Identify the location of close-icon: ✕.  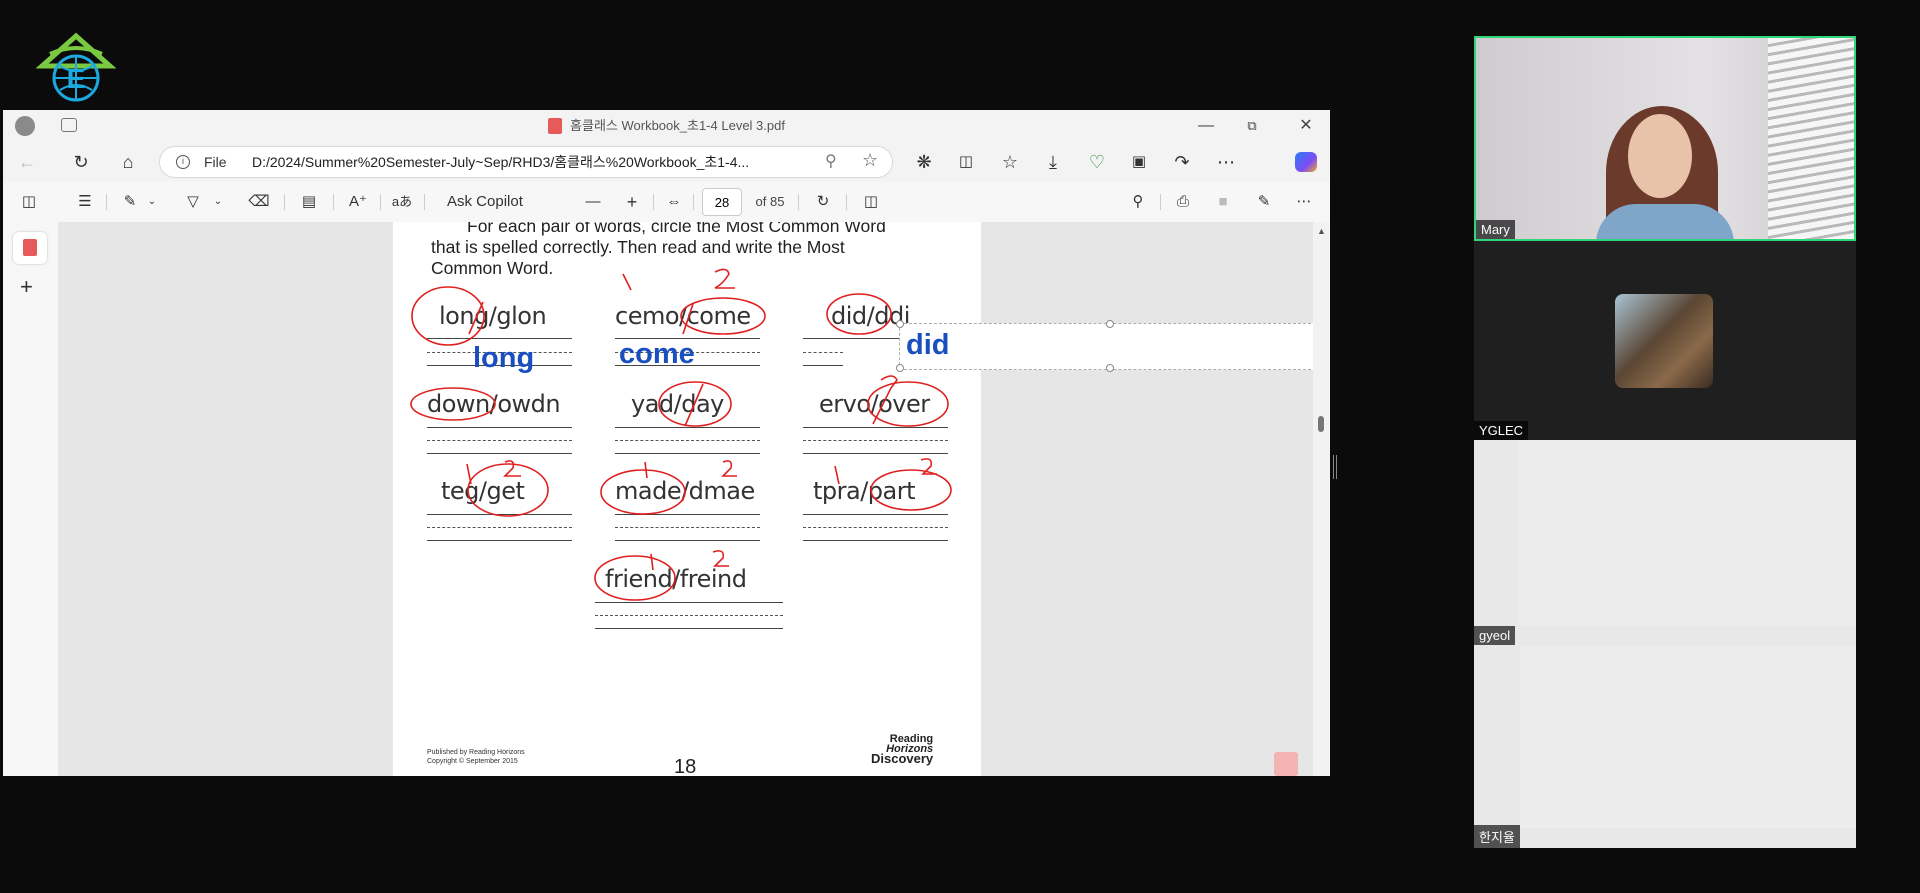
(1306, 126).